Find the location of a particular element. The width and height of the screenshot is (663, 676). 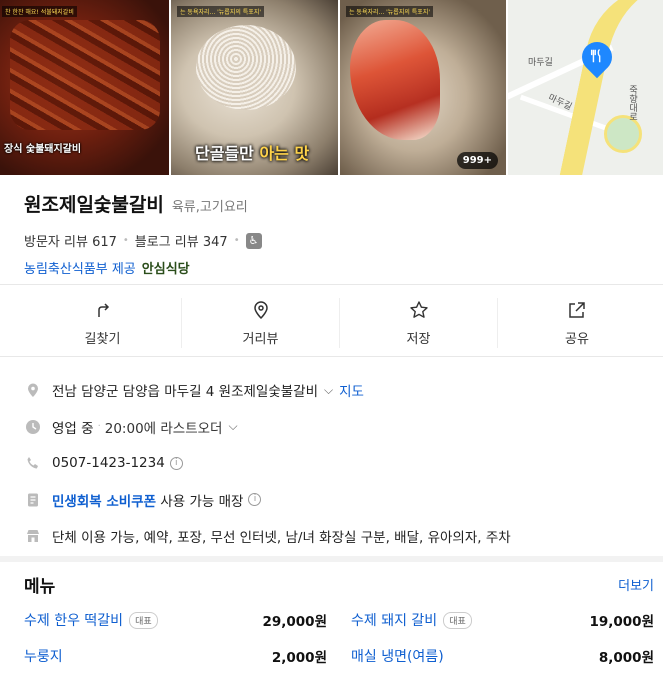

share-icon is located at coordinates (577, 309).